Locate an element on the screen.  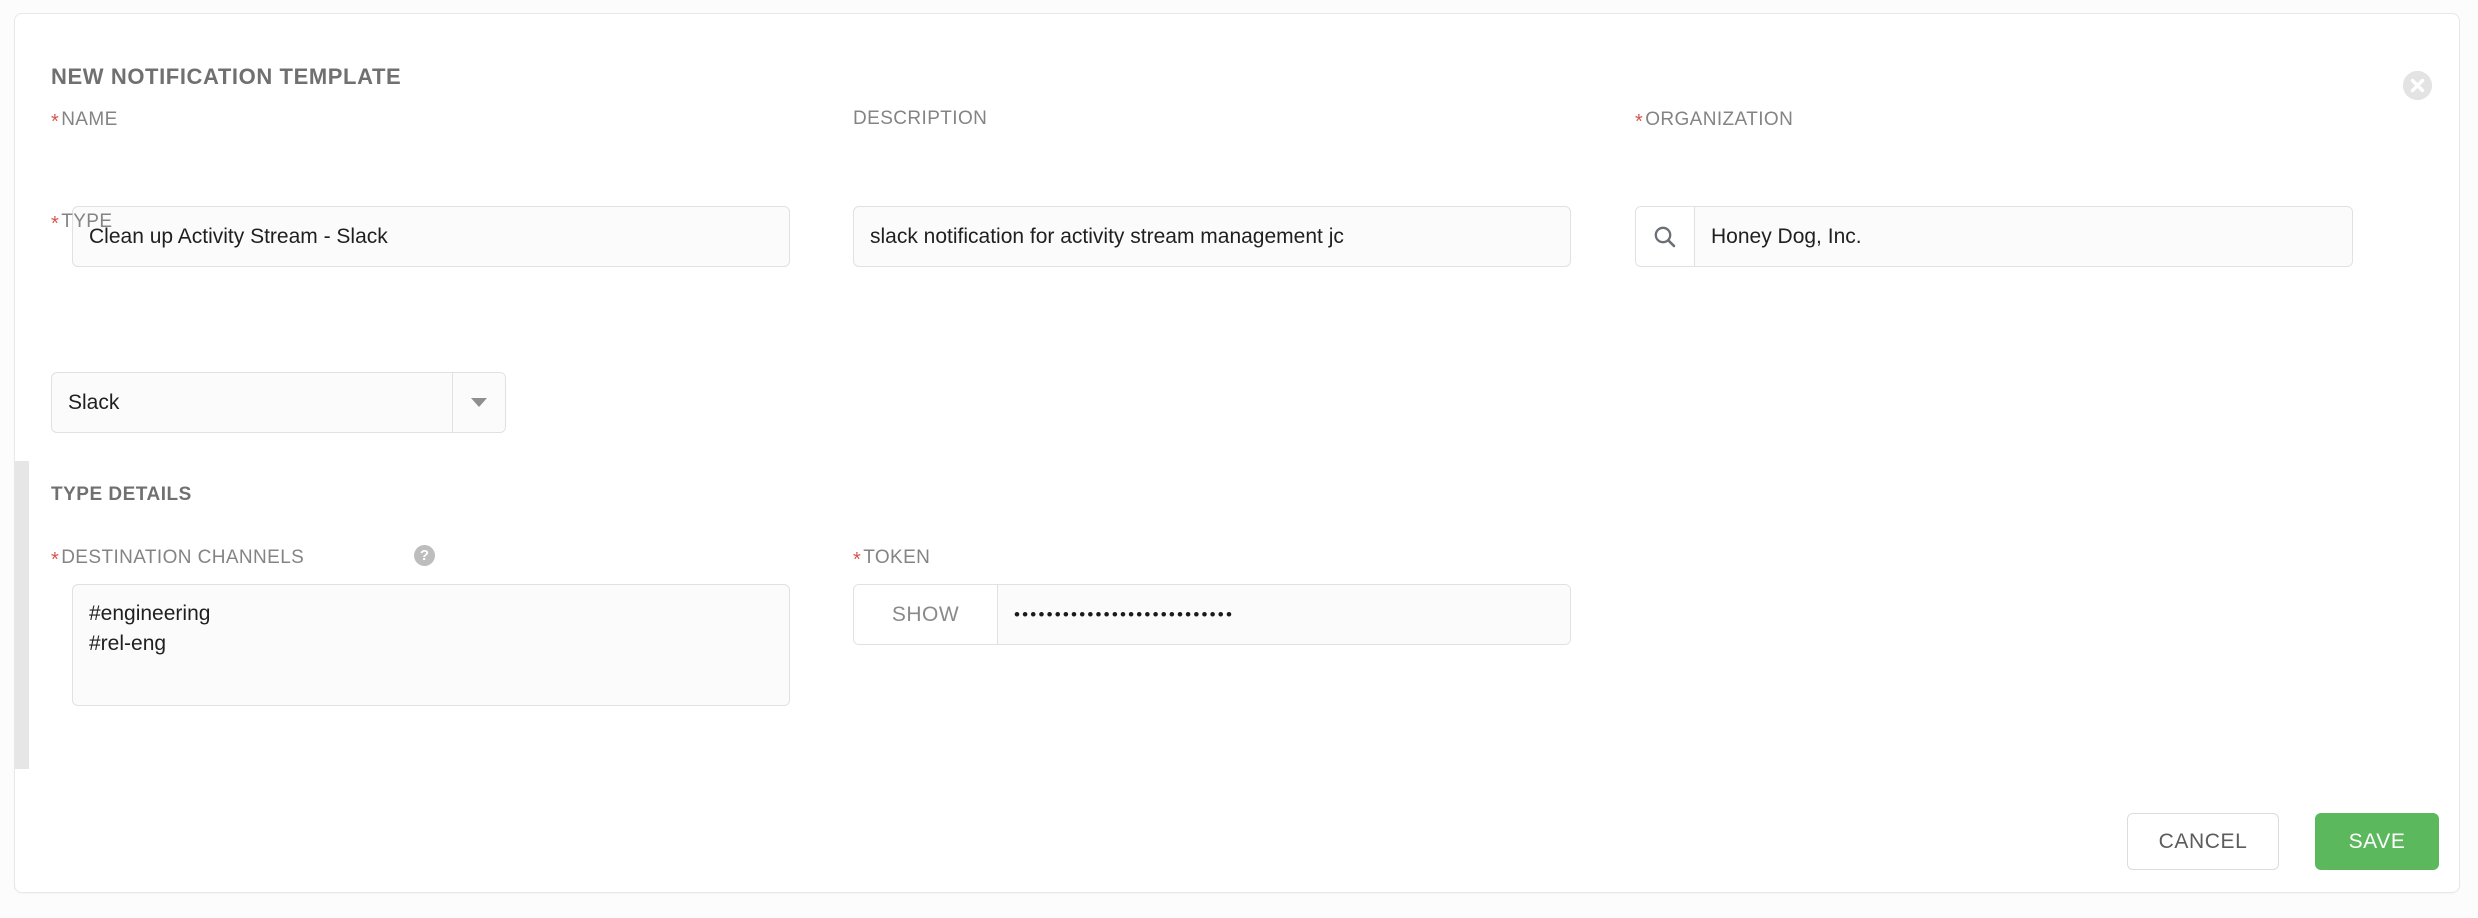
question-mark-glyph: ? is located at coordinates (424, 555).